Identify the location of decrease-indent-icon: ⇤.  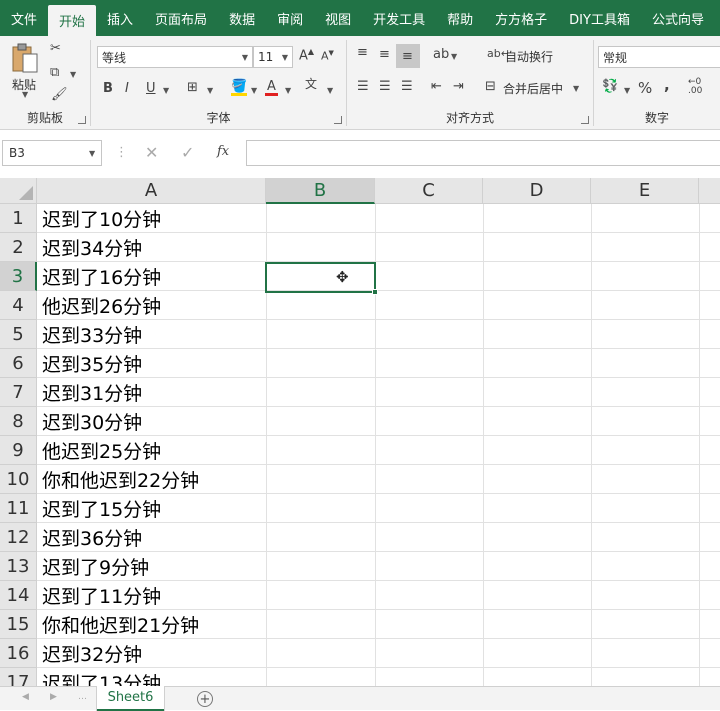
(436, 86).